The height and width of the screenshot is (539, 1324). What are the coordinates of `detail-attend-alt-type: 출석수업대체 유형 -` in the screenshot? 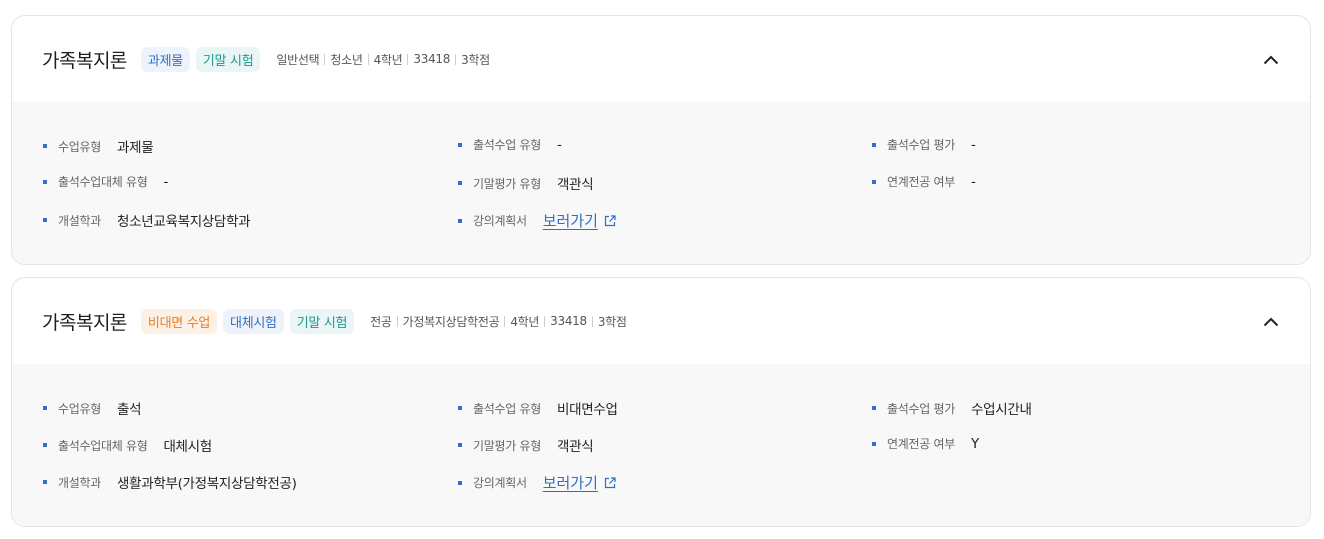 It's located at (105, 181).